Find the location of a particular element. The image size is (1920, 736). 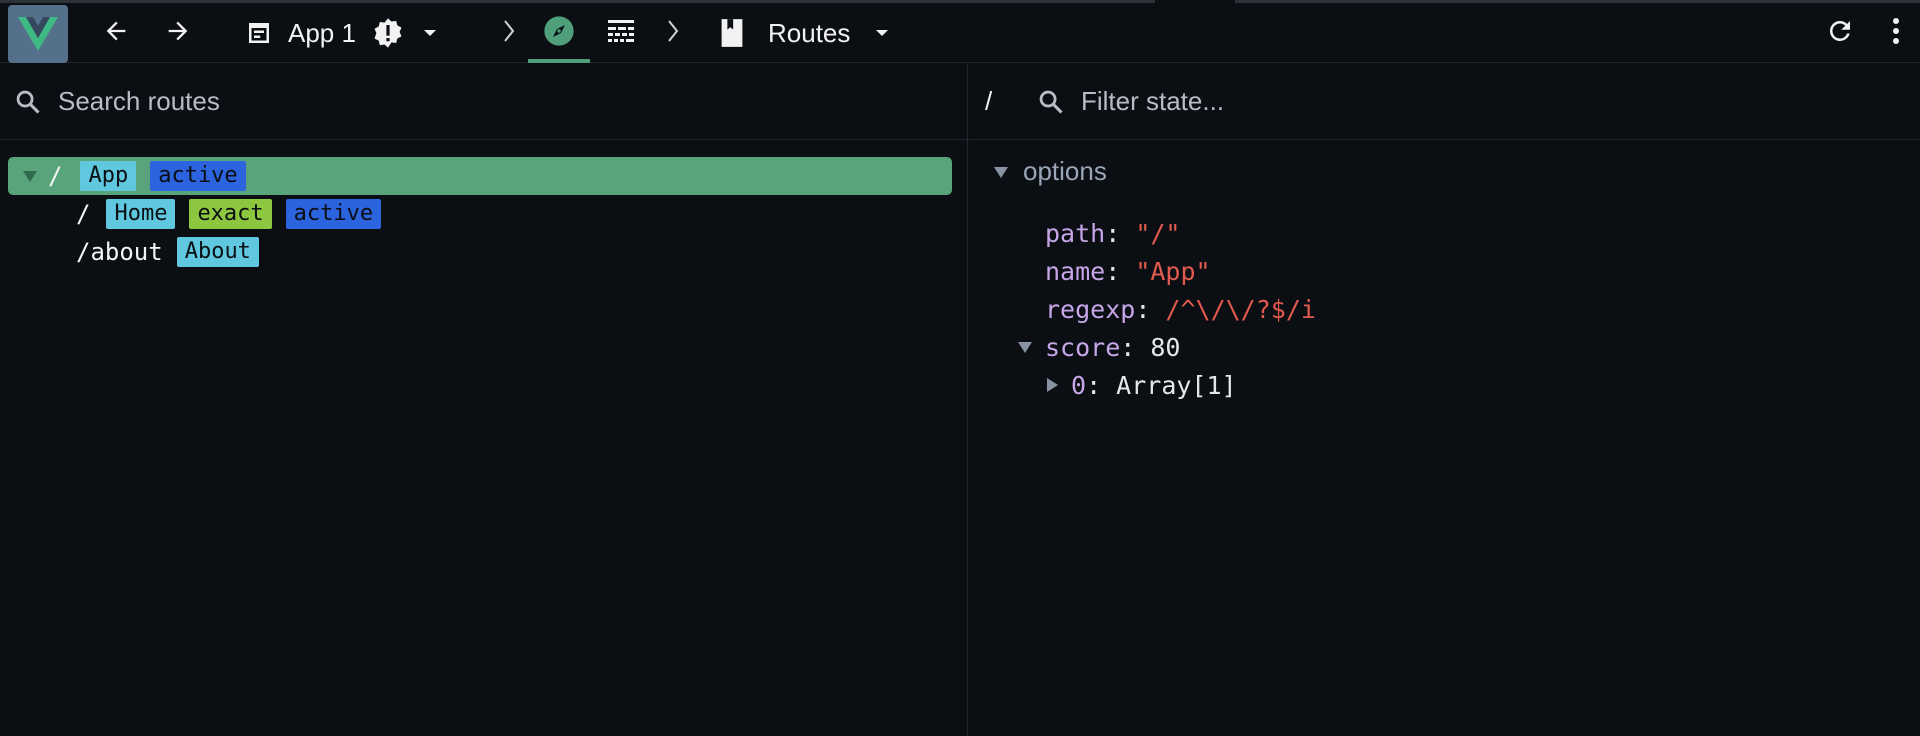

state-section-options: options is located at coordinates (1050, 171).